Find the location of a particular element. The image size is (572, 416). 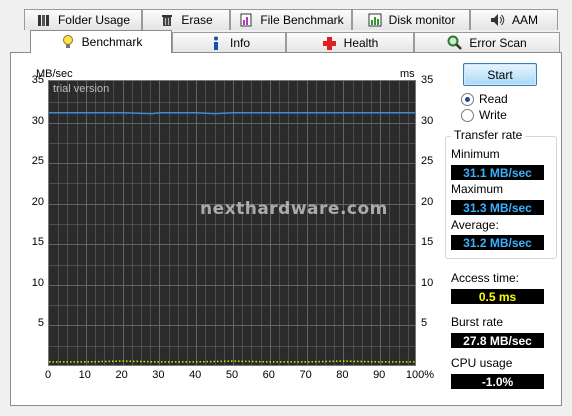

file-benchmark-icon is located at coordinates (246, 20).